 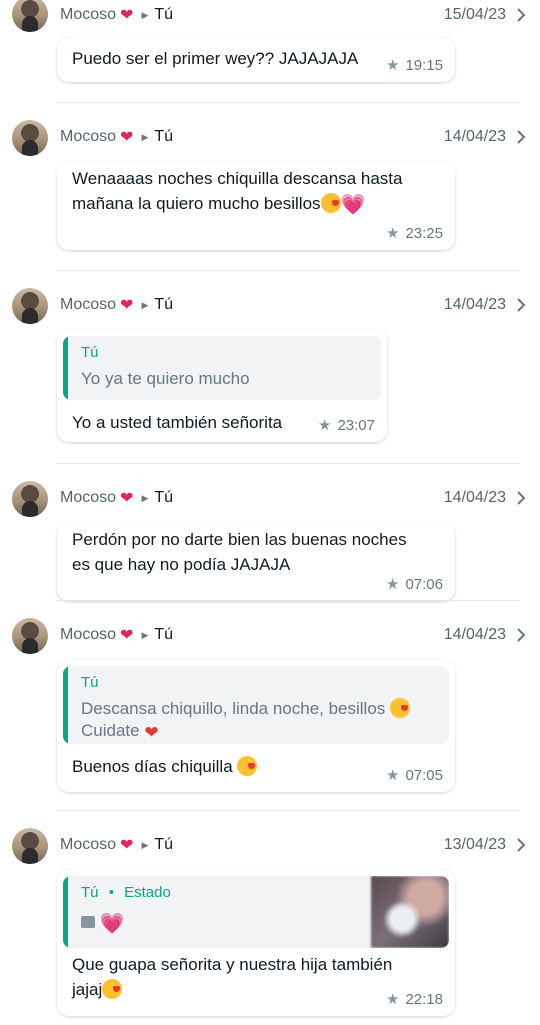 What do you see at coordinates (110, 730) in the screenshot?
I see `quote-line: Cuidate` at bounding box center [110, 730].